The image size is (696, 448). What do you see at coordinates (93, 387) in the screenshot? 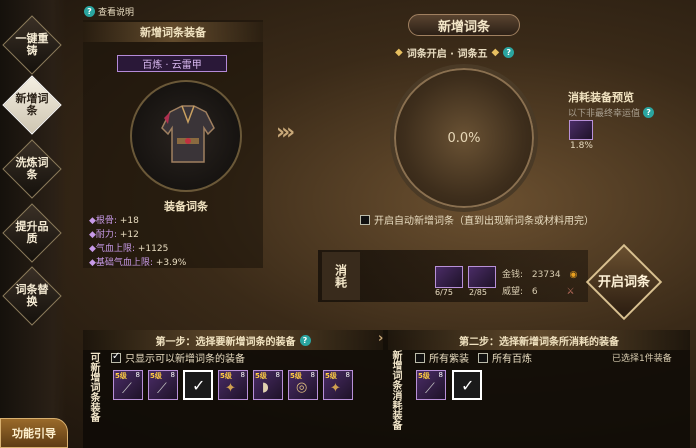
I see `step1-side-label: 可新增词条装备` at bounding box center [93, 387].